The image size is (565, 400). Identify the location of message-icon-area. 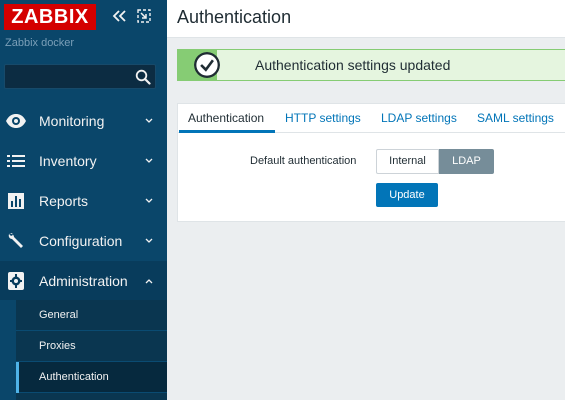
(200, 65).